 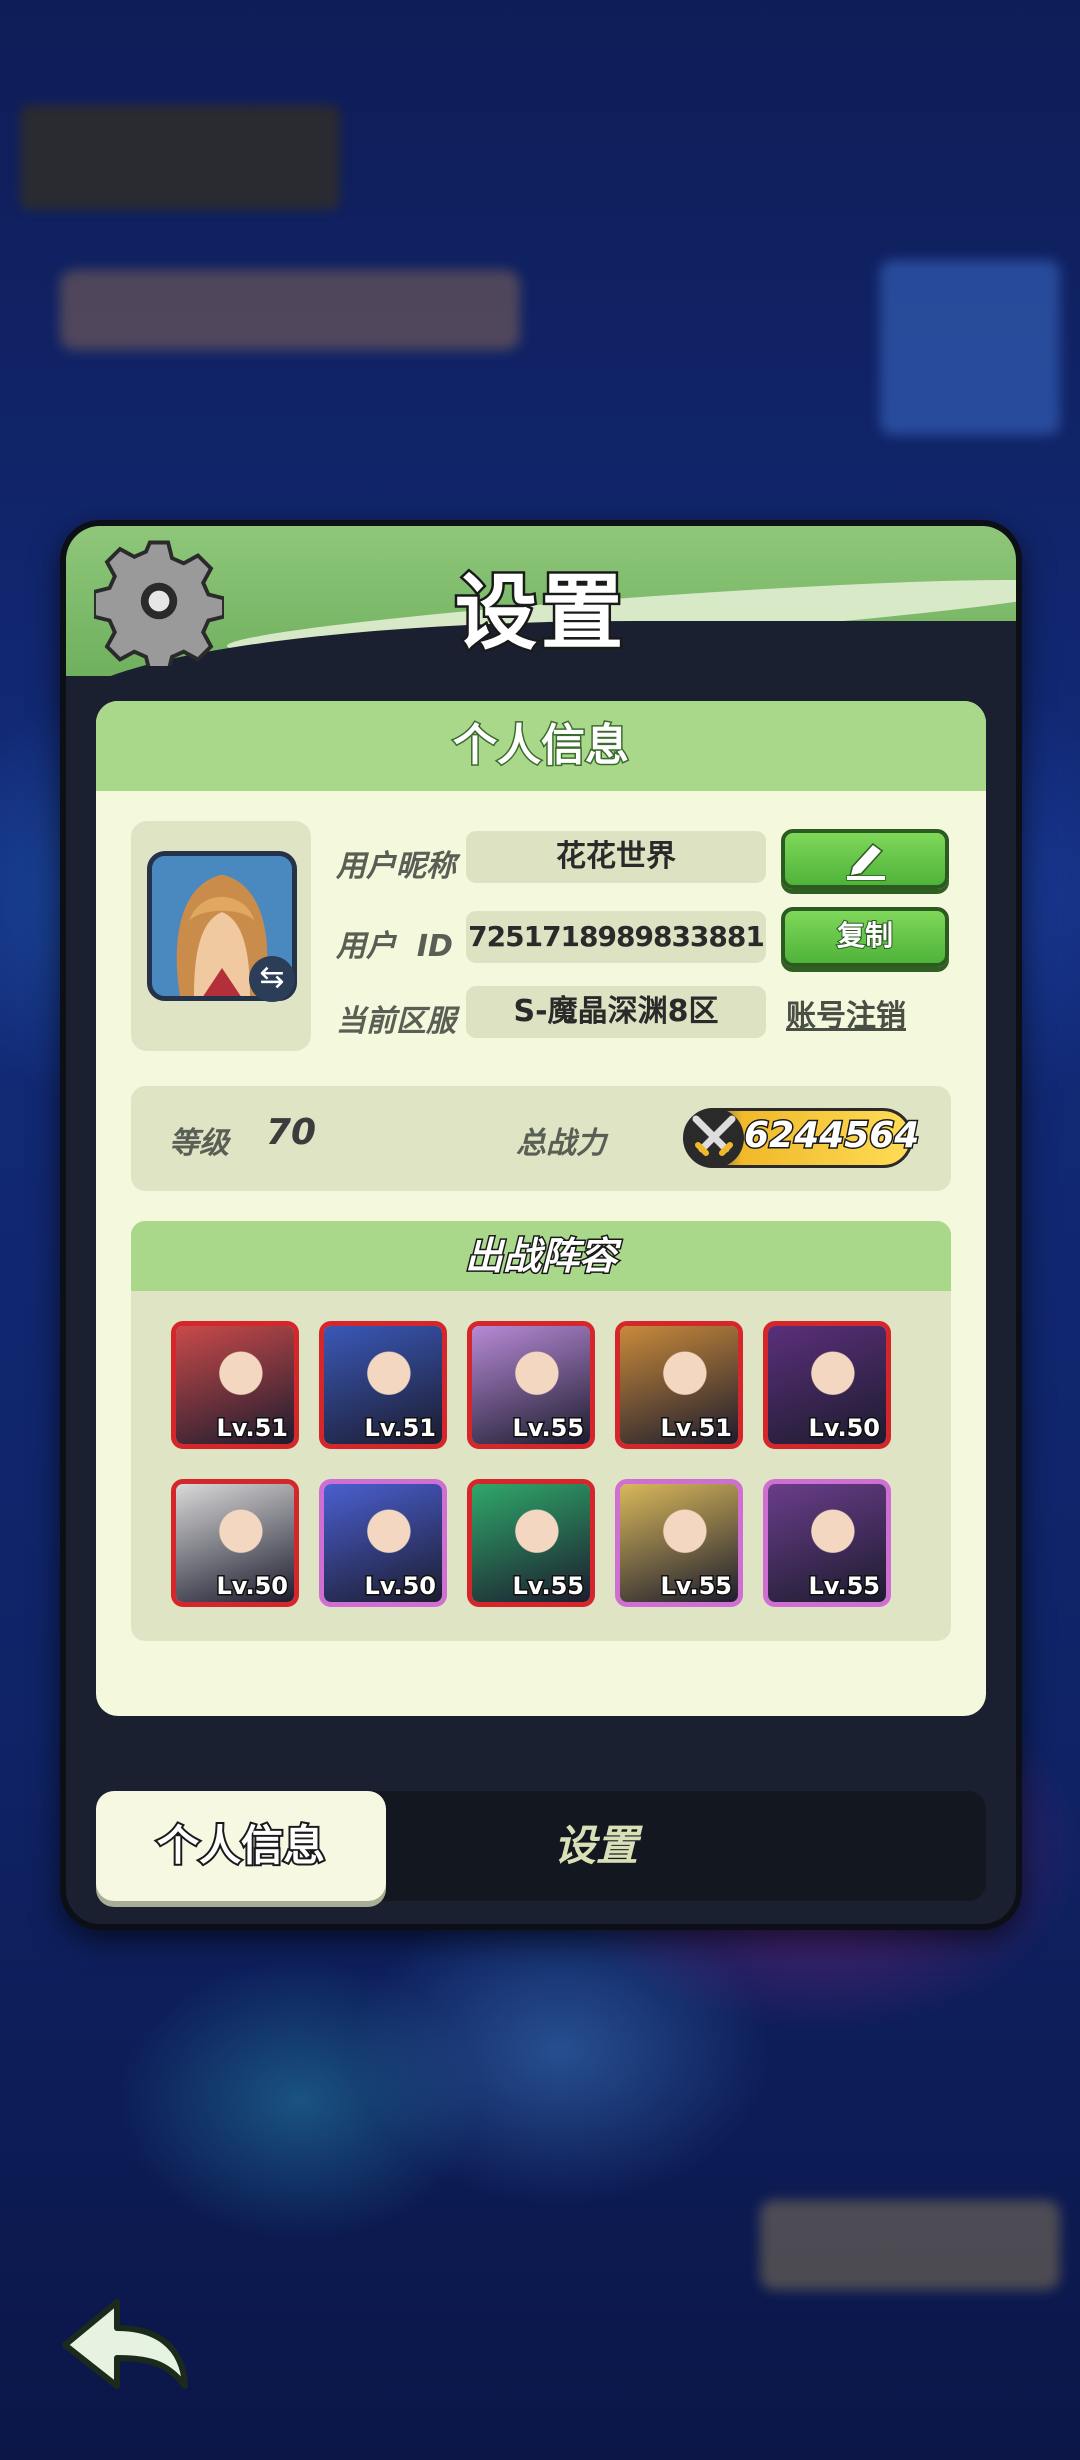 I want to click on userid-label: 用户 ID, so click(x=394, y=946).